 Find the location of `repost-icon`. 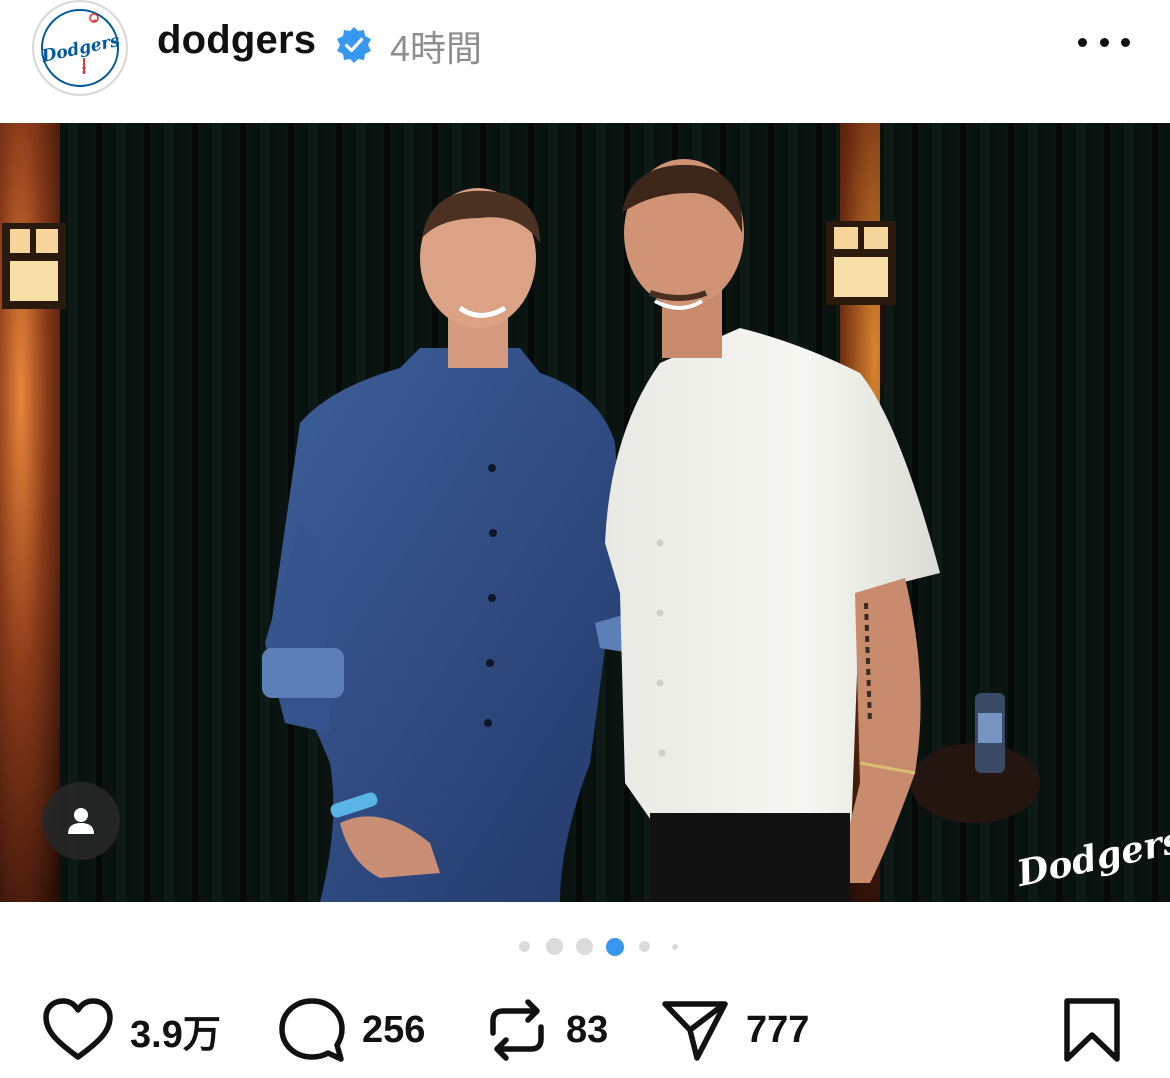

repost-icon is located at coordinates (517, 1030).